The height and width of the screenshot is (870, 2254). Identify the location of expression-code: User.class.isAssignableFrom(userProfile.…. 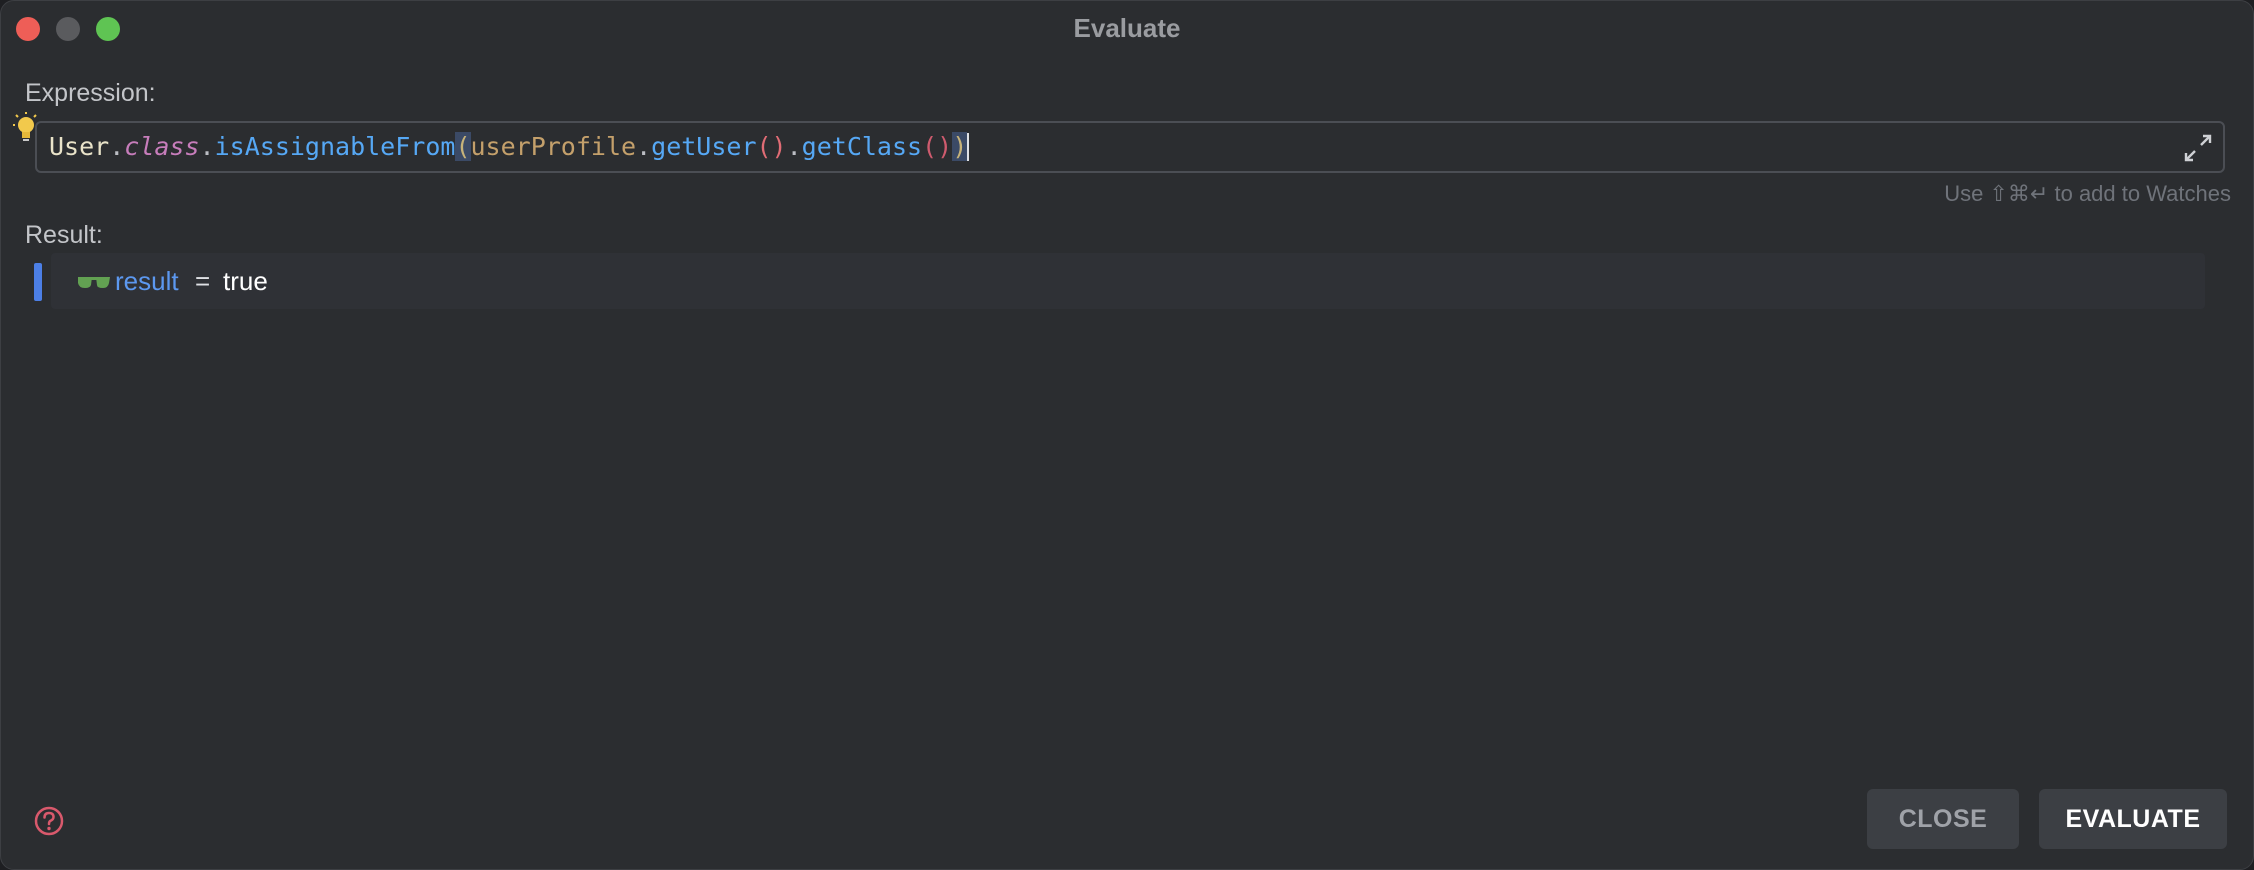
(509, 146).